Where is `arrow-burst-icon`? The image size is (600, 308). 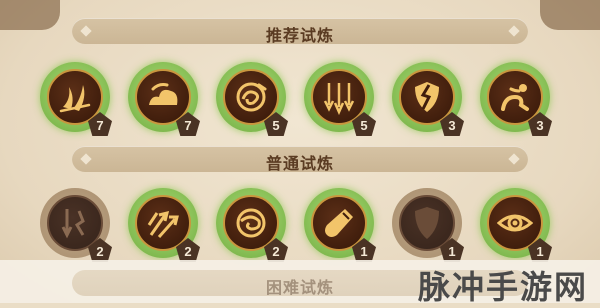
arrow-burst-icon is located at coordinates (163, 224).